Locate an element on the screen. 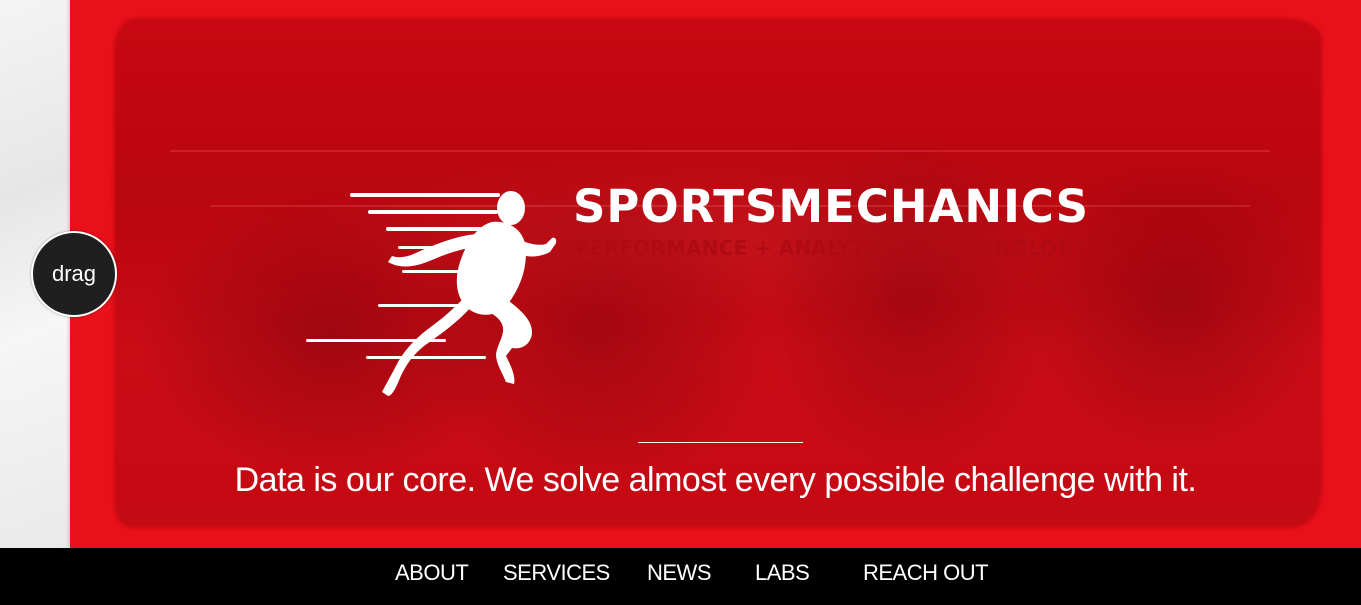 The image size is (1361, 605). brand-name: SPORTSMECHANICS is located at coordinates (831, 206).